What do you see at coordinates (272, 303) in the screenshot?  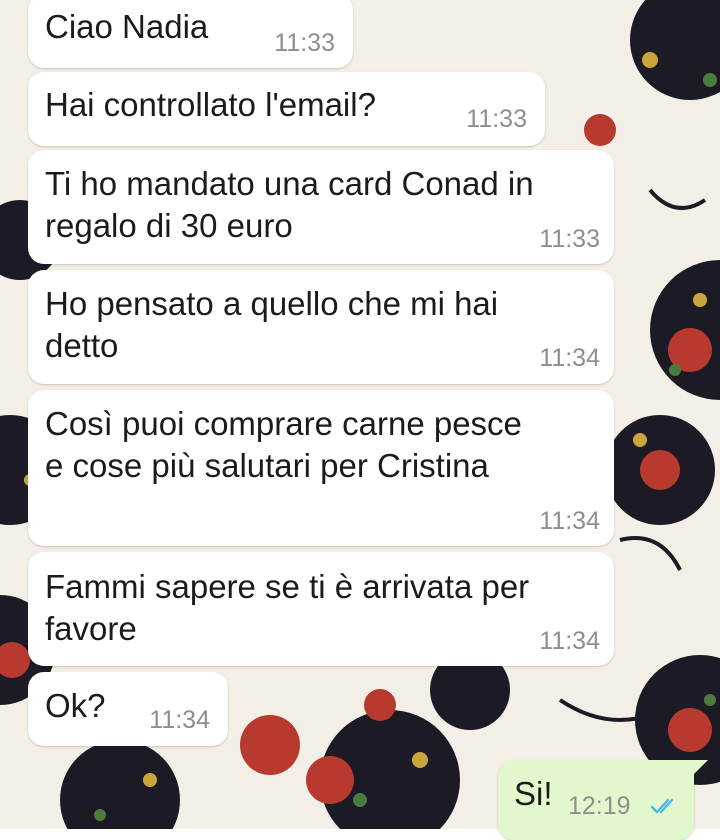 I see `message-text-line-1: Ho pensato a quello che mi hai` at bounding box center [272, 303].